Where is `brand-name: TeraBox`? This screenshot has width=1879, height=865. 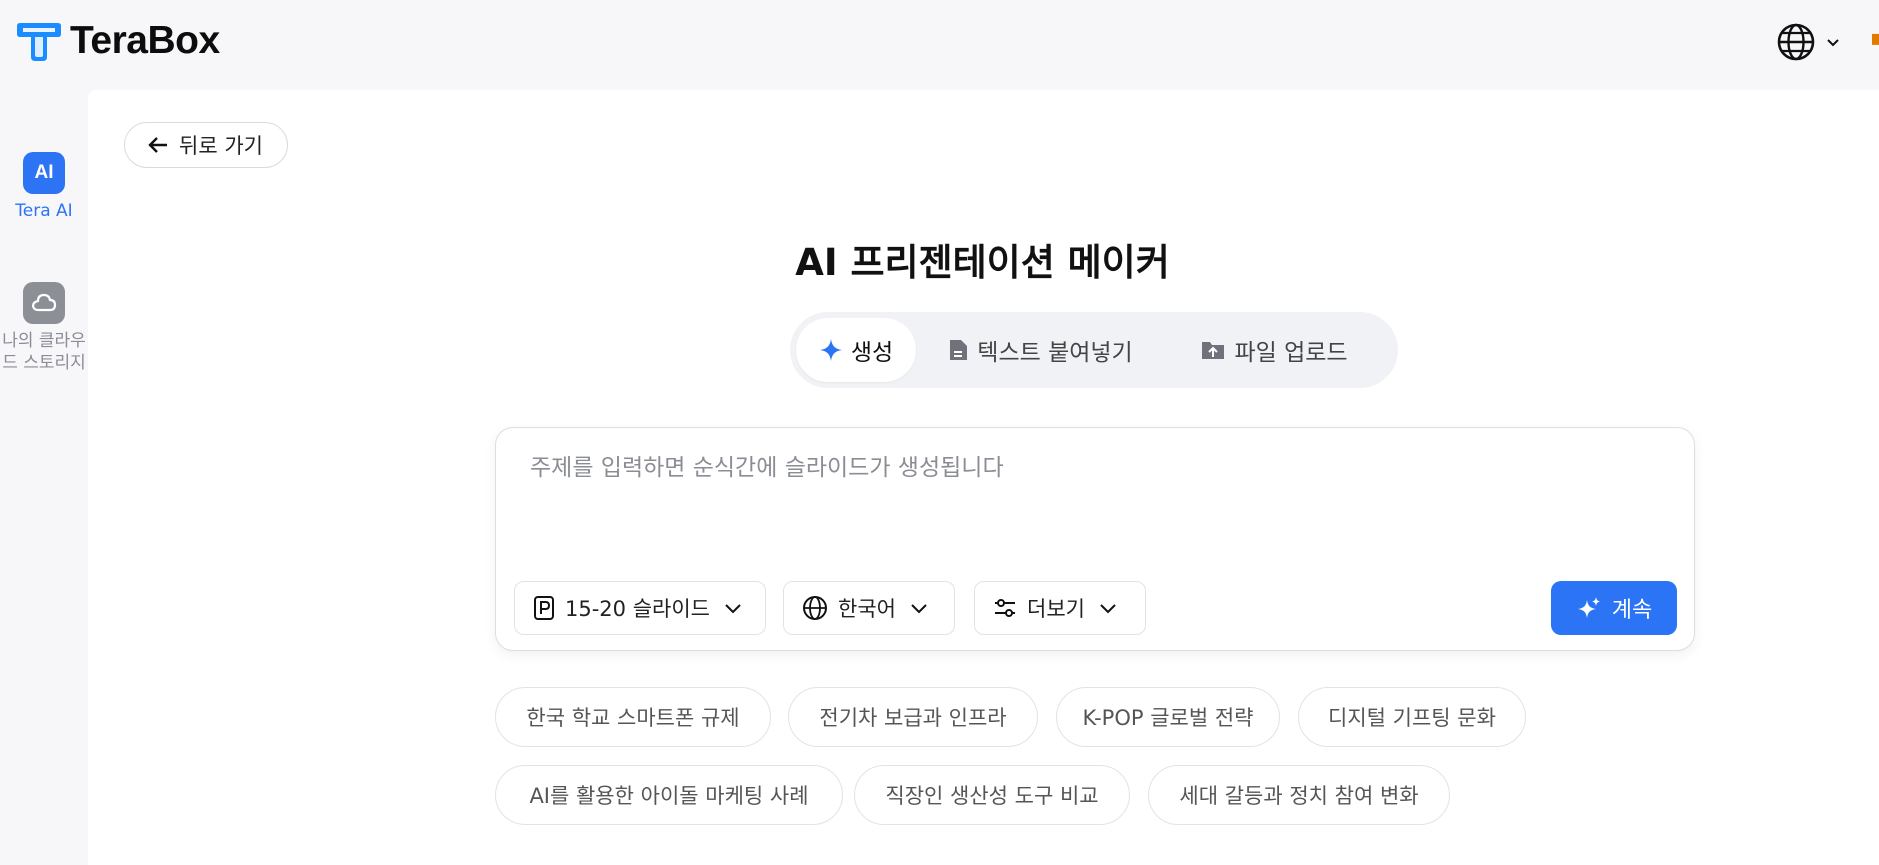
brand-name: TeraBox is located at coordinates (145, 40).